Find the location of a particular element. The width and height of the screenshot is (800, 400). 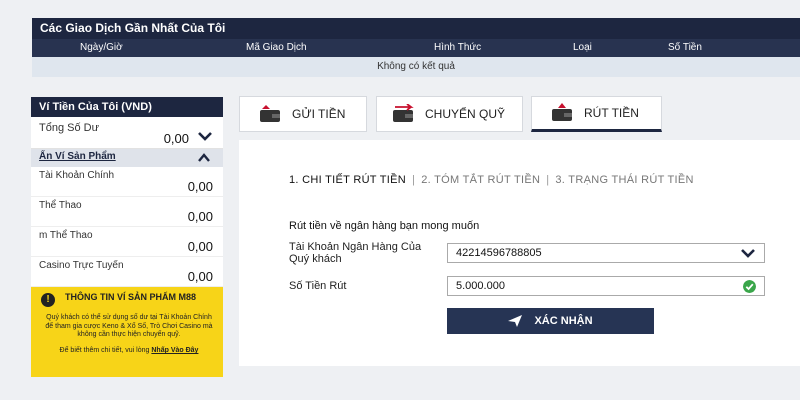

tab-deposit: GỬI TIỀN is located at coordinates (303, 114).